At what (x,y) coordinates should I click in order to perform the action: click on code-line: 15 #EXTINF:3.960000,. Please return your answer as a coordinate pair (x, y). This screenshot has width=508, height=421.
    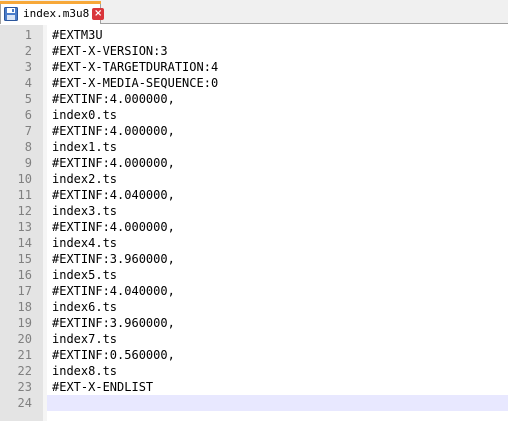
    Looking at the image, I should click on (254, 259).